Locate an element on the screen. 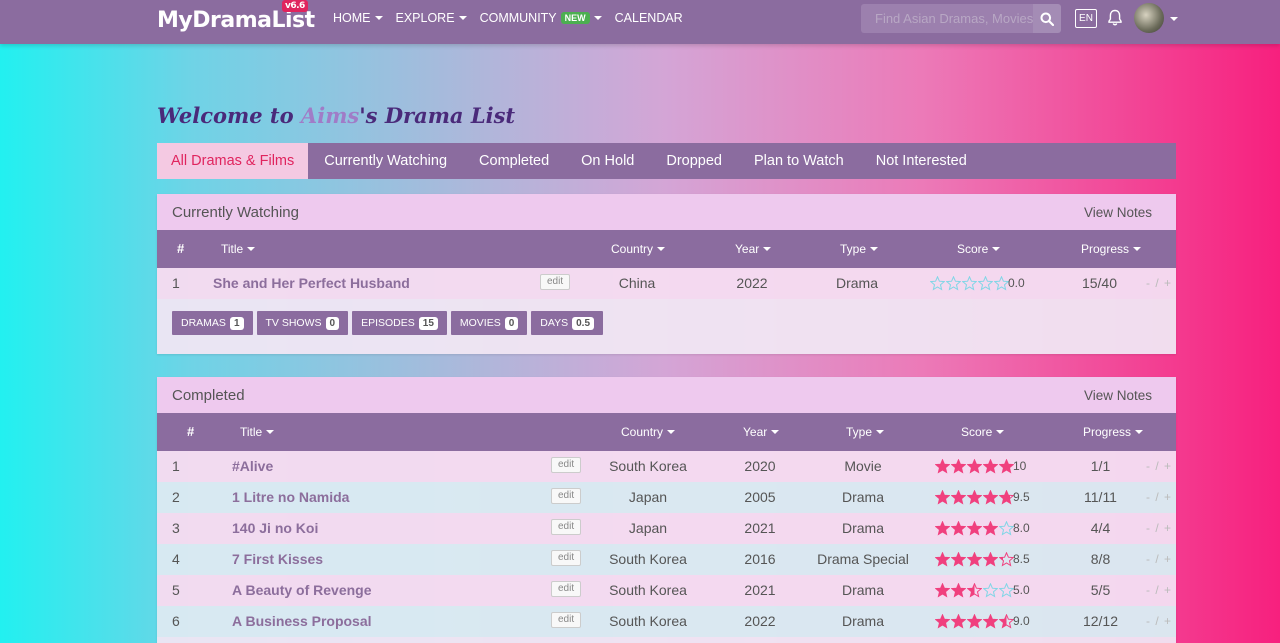  search-button is located at coordinates (1047, 18).